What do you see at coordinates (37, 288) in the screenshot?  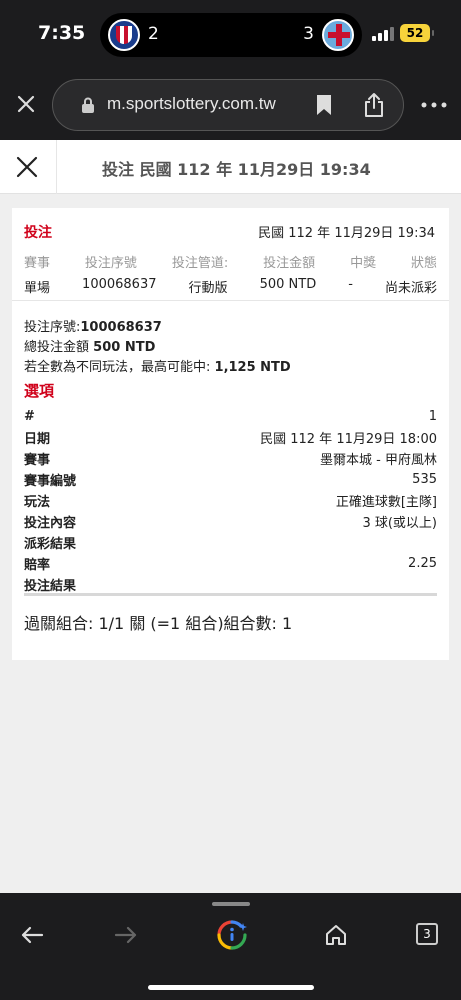 I see `summary-value: 單場` at bounding box center [37, 288].